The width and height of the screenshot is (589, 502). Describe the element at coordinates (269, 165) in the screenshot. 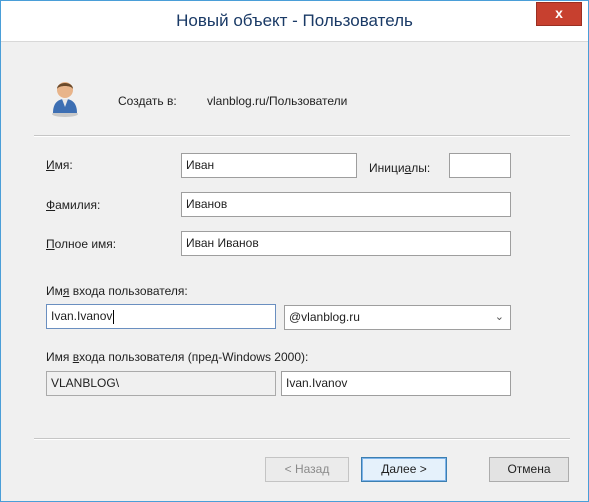

I see `first-name-input: Иван` at that location.